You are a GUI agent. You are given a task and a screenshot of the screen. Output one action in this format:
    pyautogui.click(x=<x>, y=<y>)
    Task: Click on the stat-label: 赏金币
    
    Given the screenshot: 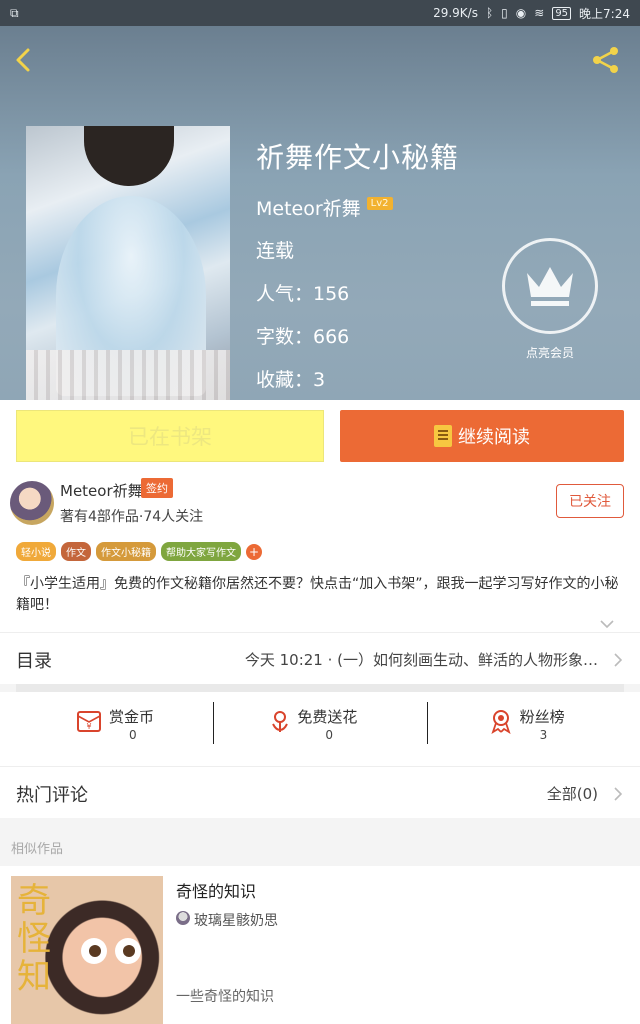 What is the action you would take?
    pyautogui.click(x=132, y=717)
    